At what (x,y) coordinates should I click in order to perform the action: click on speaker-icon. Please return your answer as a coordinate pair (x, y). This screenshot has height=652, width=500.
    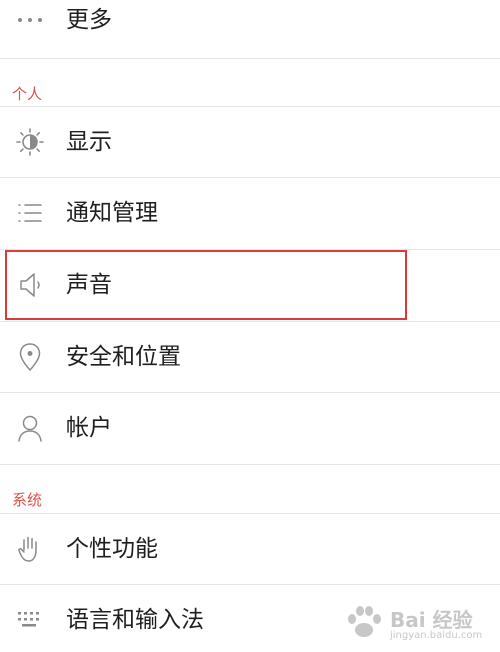
    Looking at the image, I should click on (30, 285).